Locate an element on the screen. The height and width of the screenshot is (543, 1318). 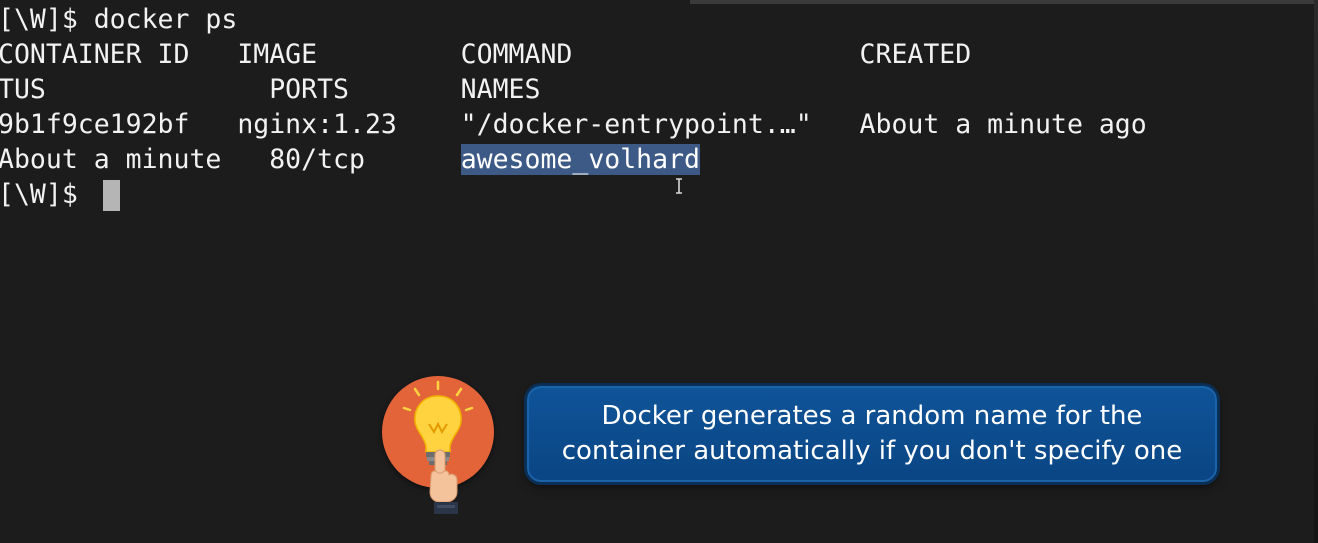
window-top-strip is located at coordinates (1004, 2).